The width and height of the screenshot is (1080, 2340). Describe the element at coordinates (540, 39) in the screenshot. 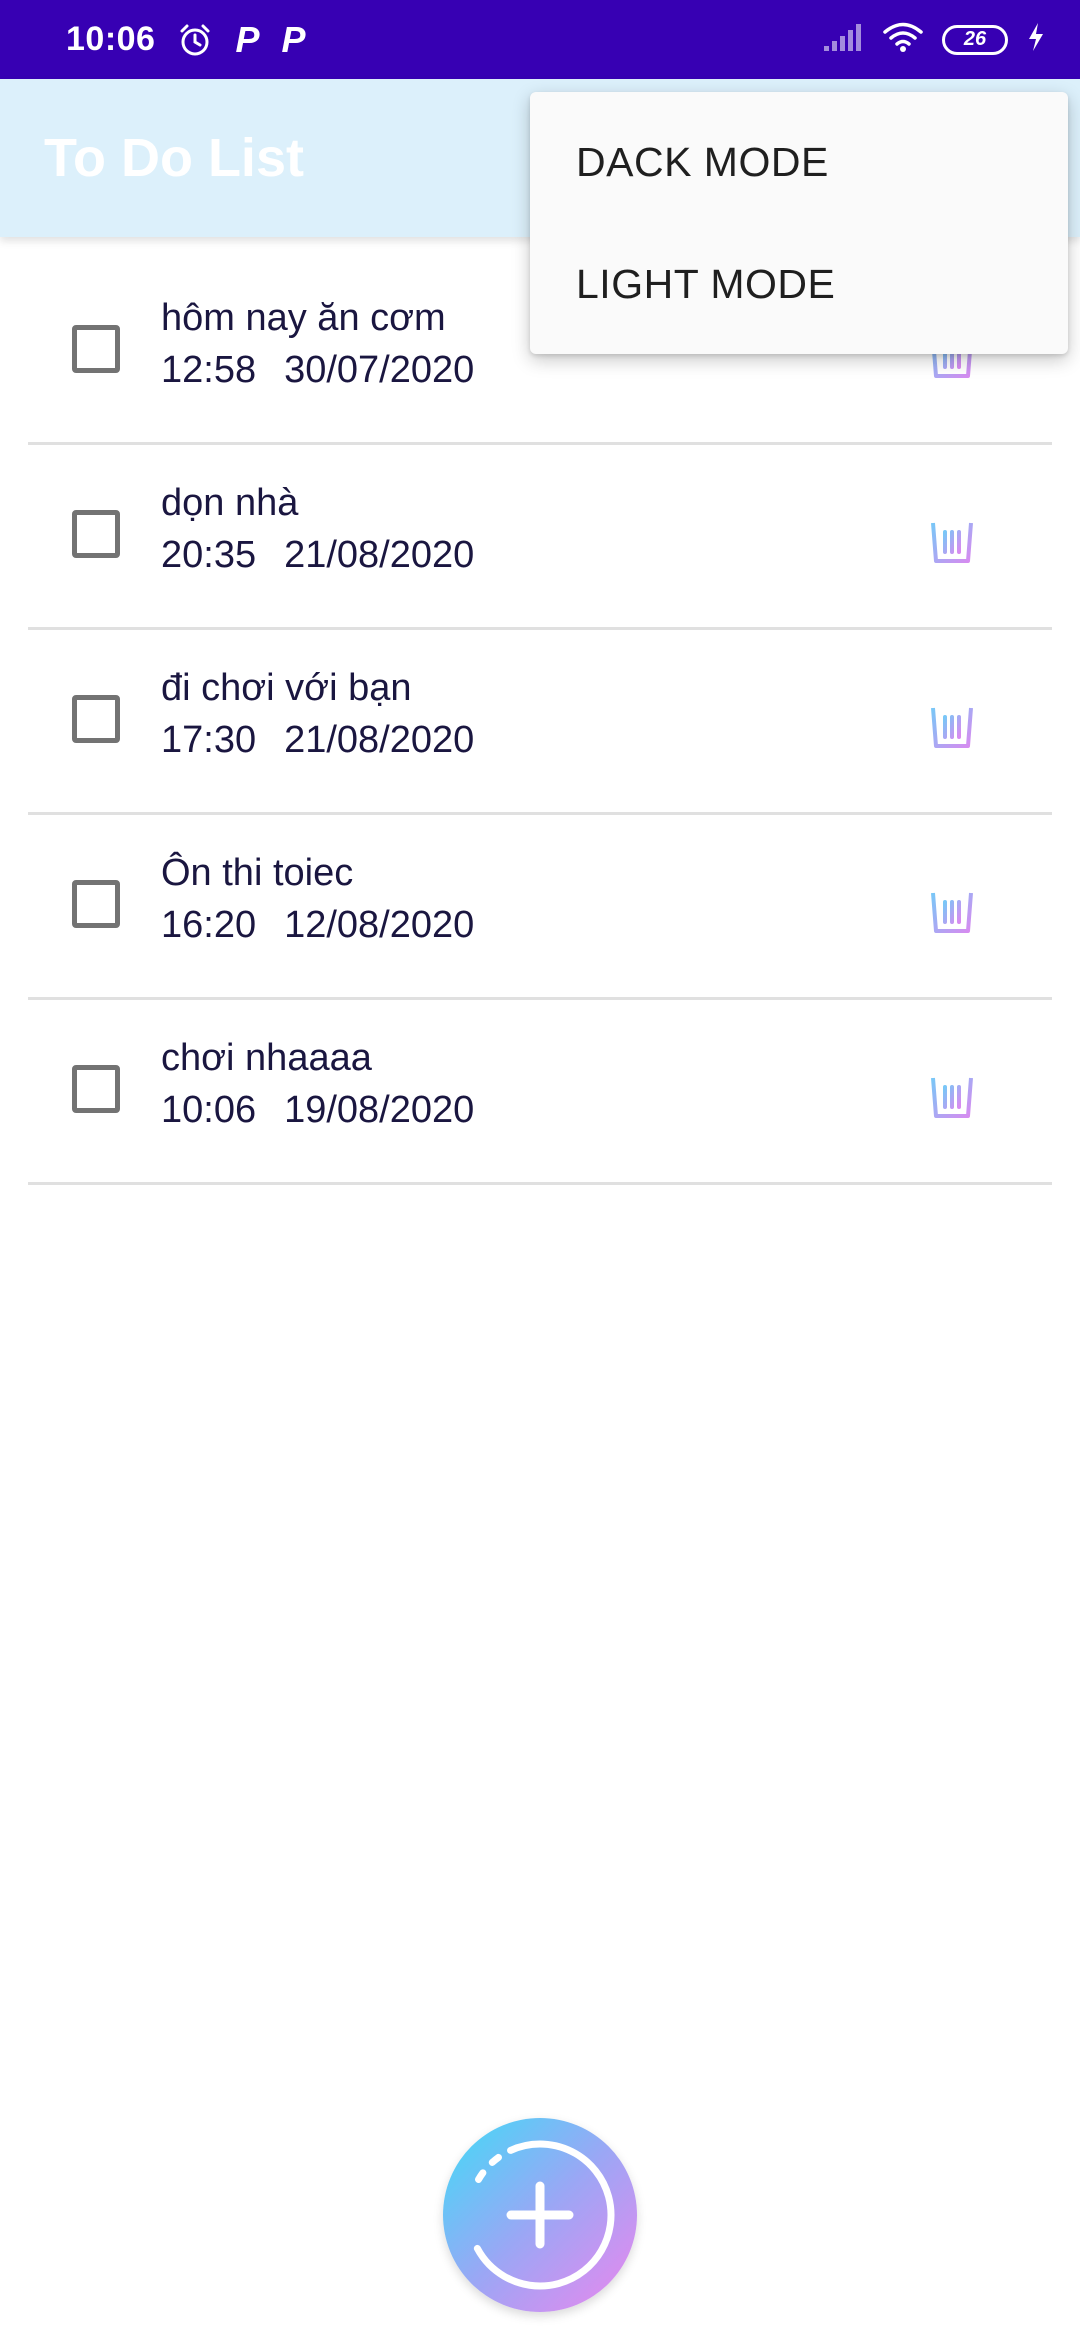

I see `status-bar: 10:06 P P 26` at that location.